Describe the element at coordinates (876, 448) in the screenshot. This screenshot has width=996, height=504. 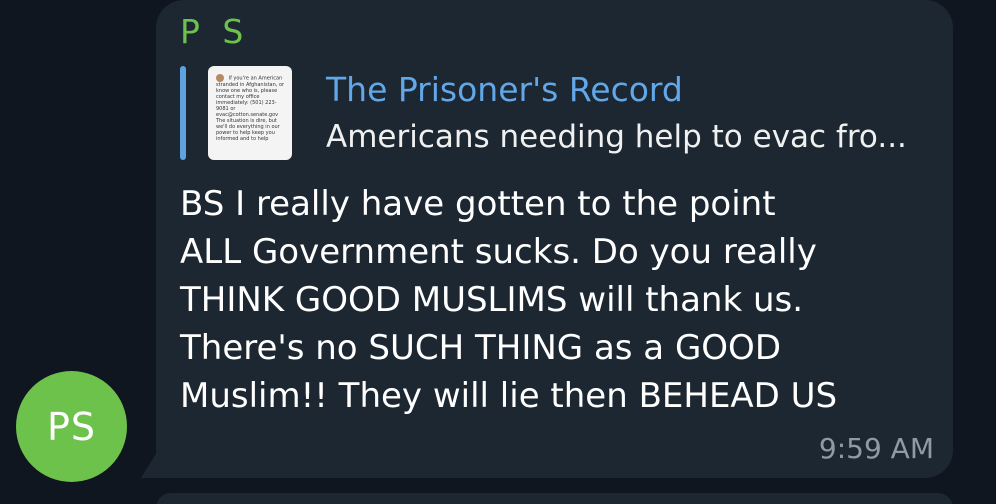
I see `message-time: 9:59 AM` at that location.